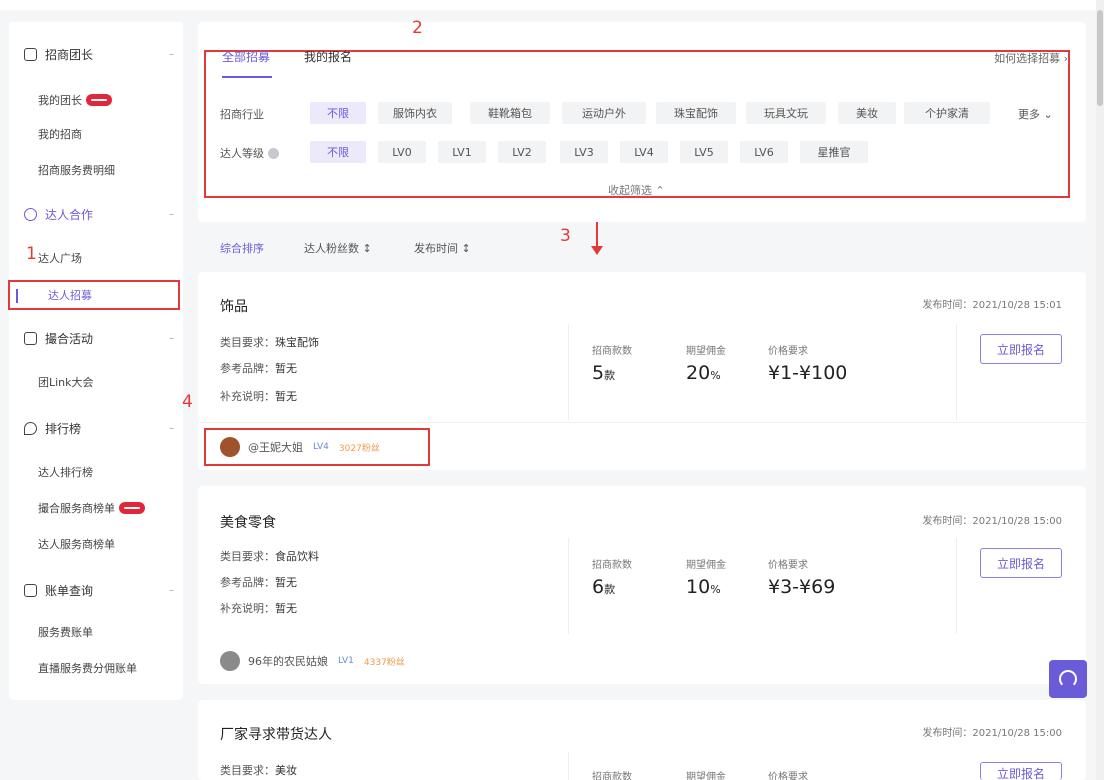  I want to click on sidebar-item-my-leader: 我的团长, so click(75, 100).